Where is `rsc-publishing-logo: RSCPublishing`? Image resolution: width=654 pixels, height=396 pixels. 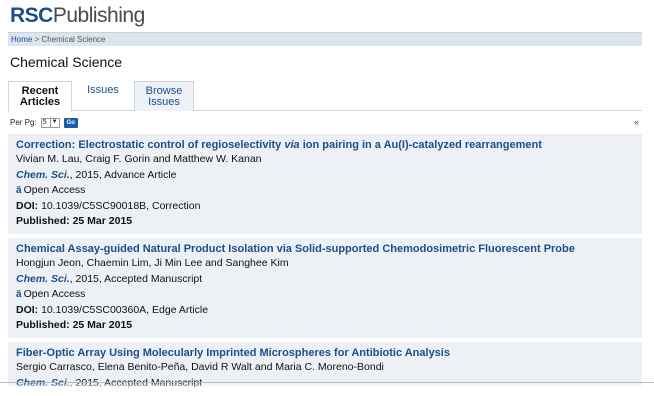
rsc-publishing-logo: RSCPublishing is located at coordinates (77, 16).